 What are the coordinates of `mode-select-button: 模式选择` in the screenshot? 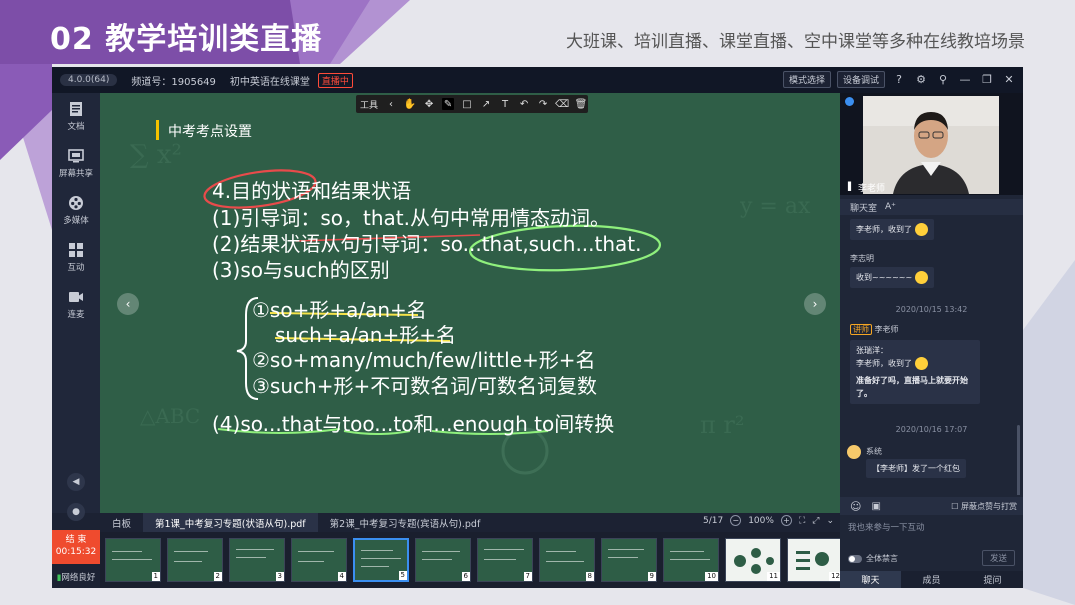 It's located at (806, 79).